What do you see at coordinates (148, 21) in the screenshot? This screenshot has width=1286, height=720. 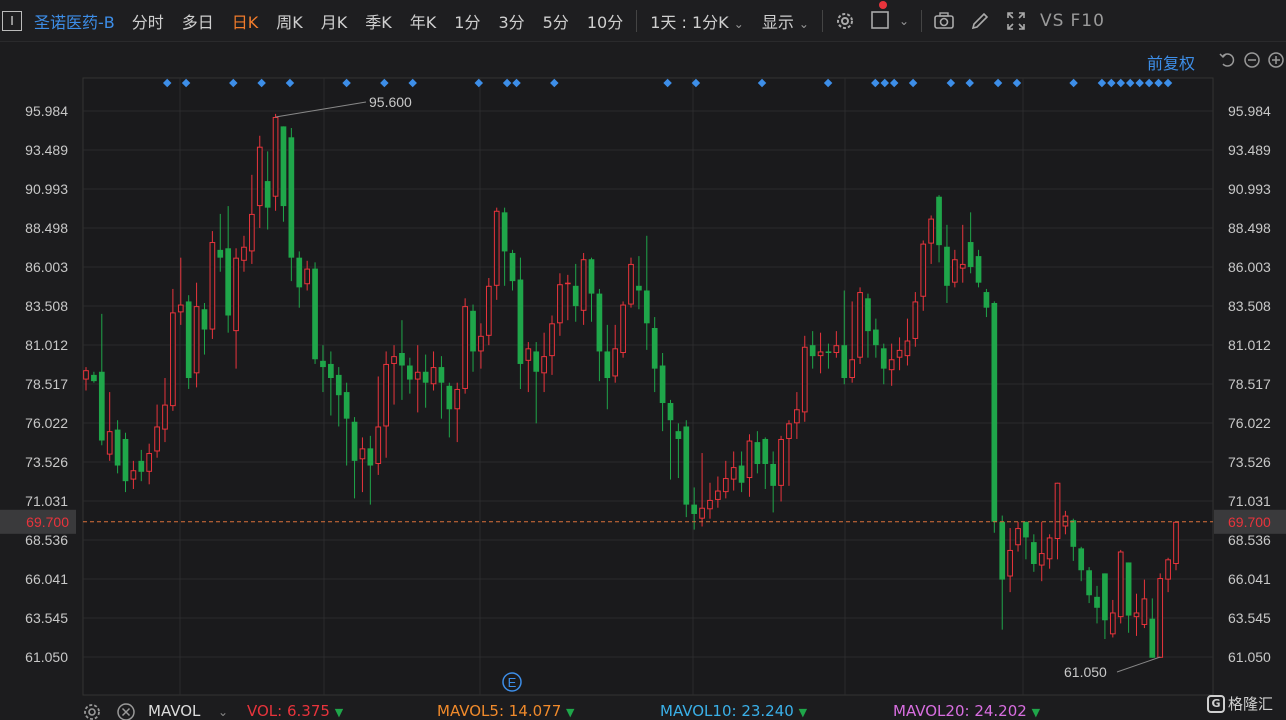 I see `tab-fenshi: 分时` at bounding box center [148, 21].